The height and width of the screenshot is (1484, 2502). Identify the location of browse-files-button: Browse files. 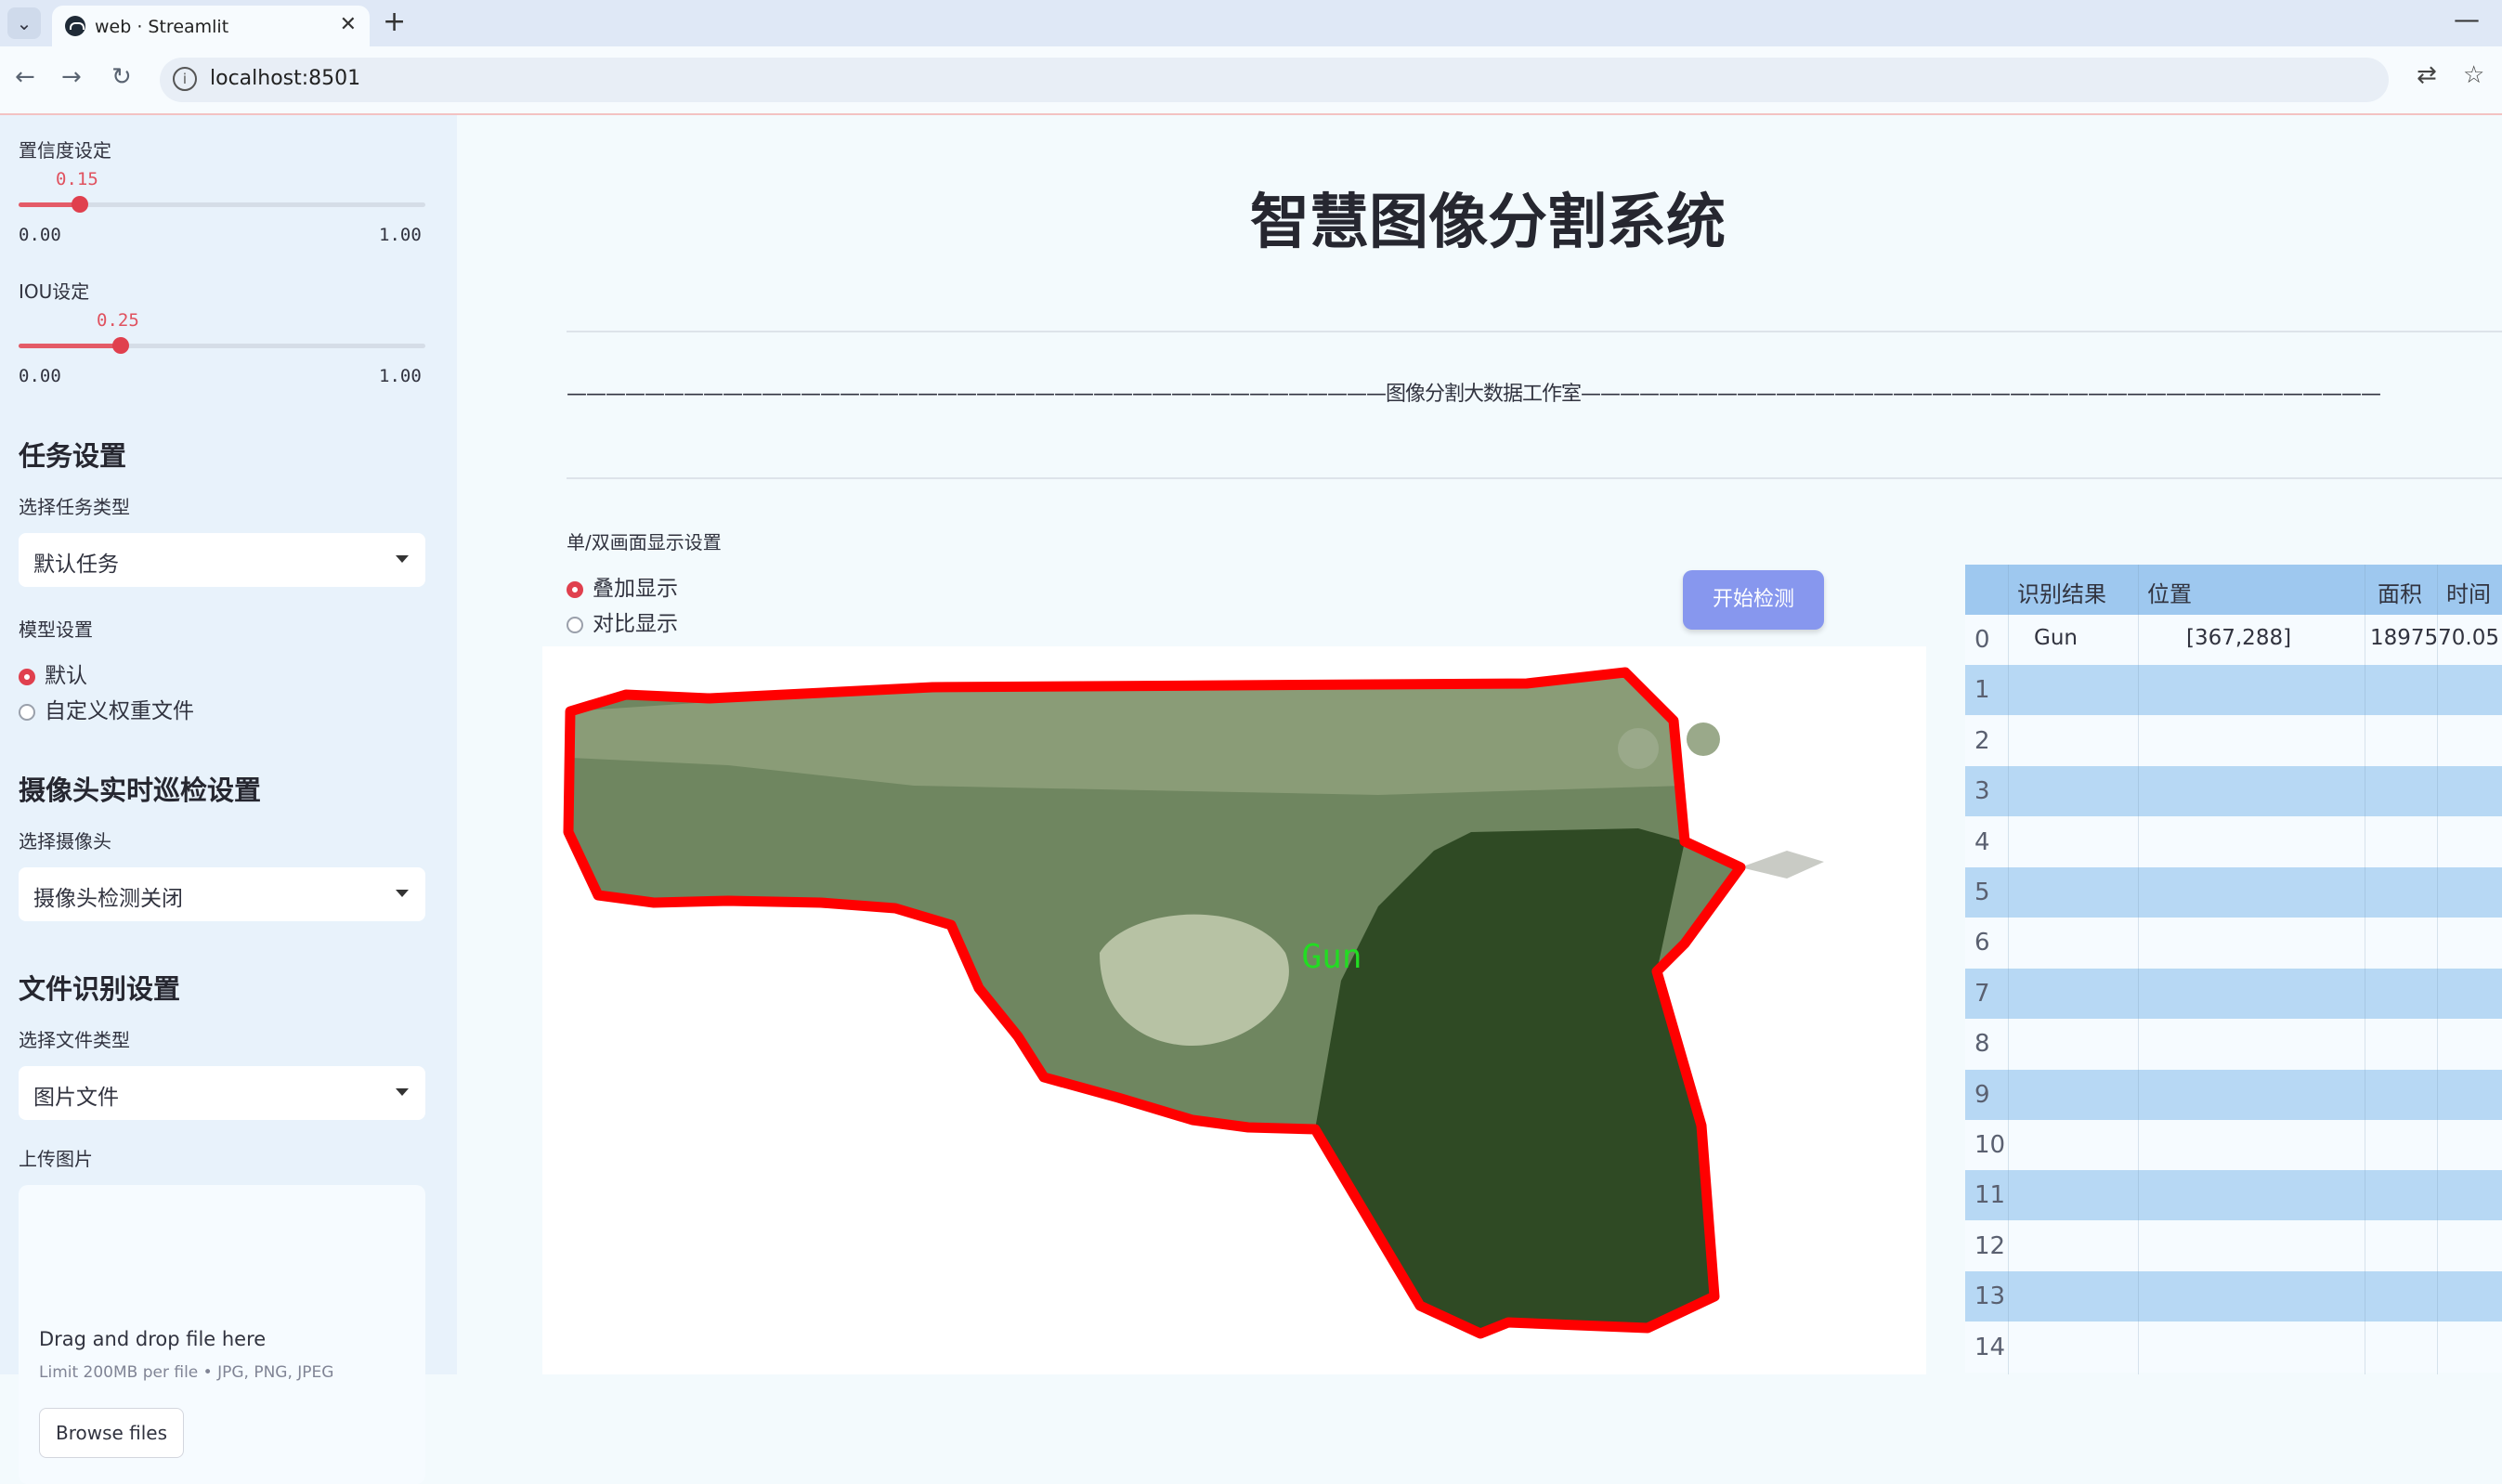
(111, 1433).